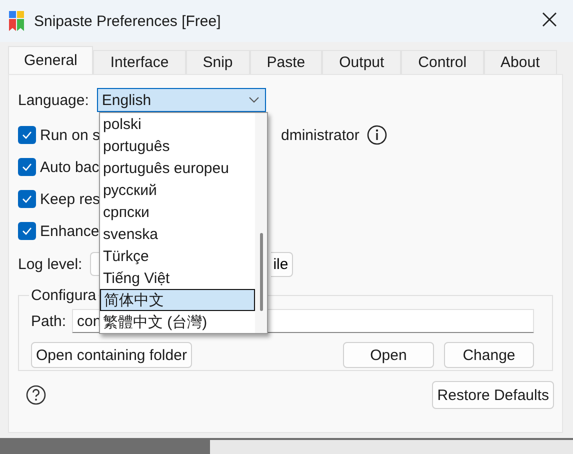 This screenshot has height=454, width=573. I want to click on language-option: 繁體中文 (台灣), so click(177, 322).